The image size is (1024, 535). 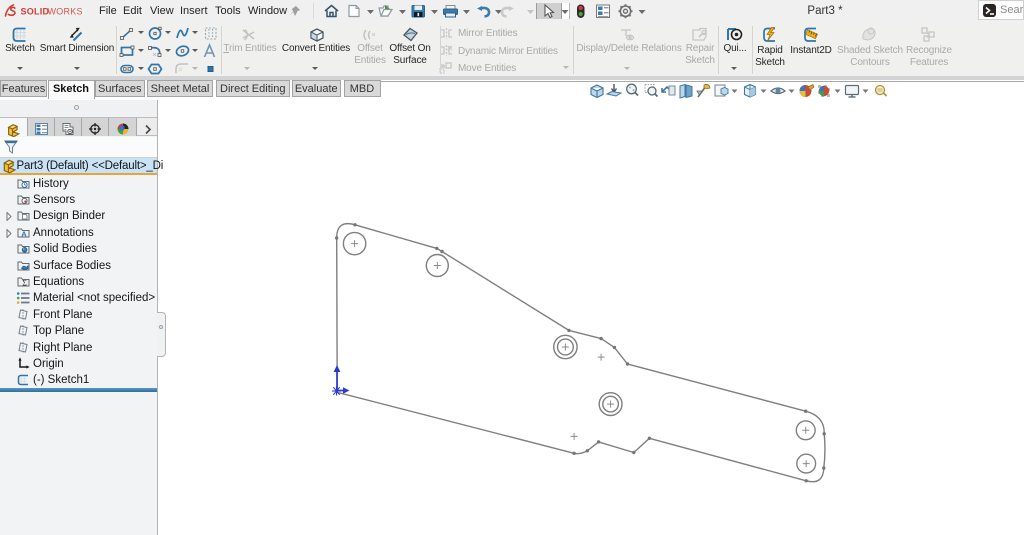 I want to click on svg-text: A, so click(x=24, y=233).